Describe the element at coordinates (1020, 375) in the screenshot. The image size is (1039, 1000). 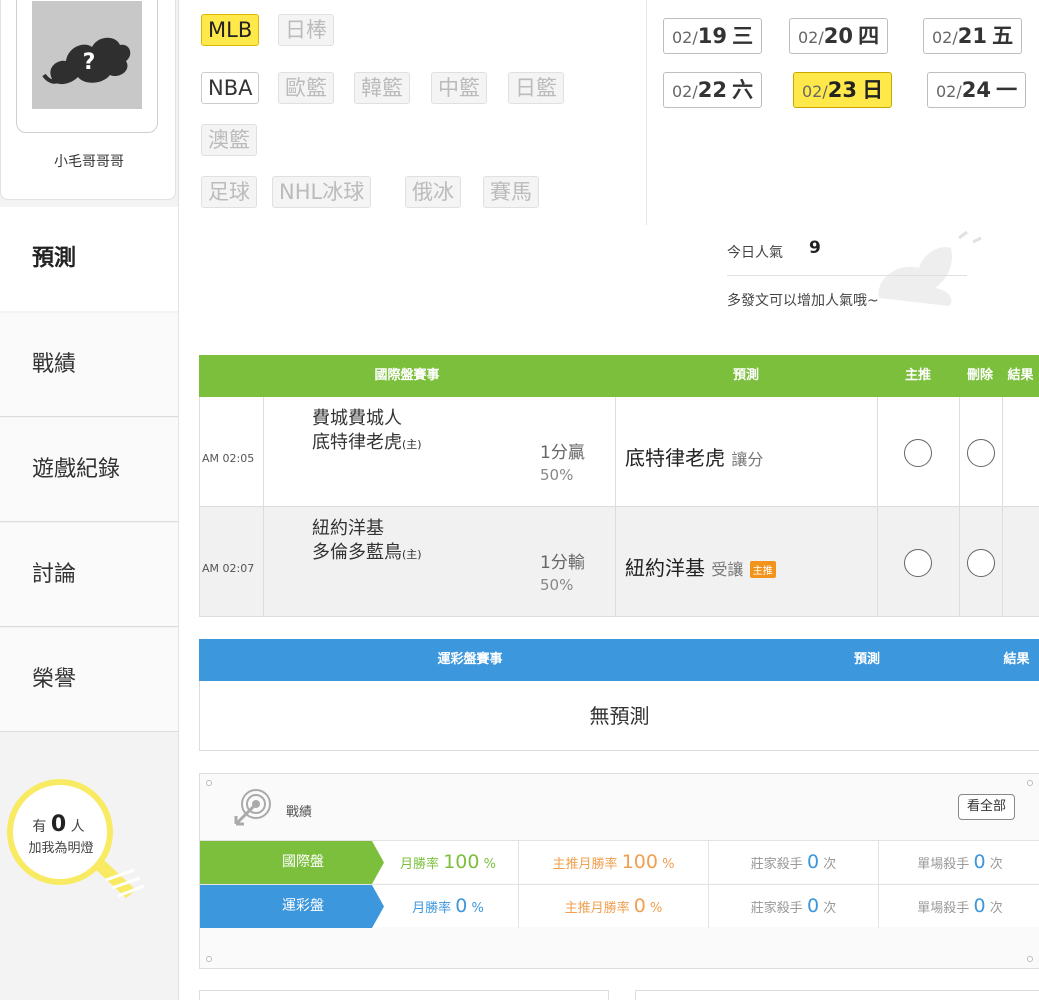
I see `header-result: 結果` at that location.